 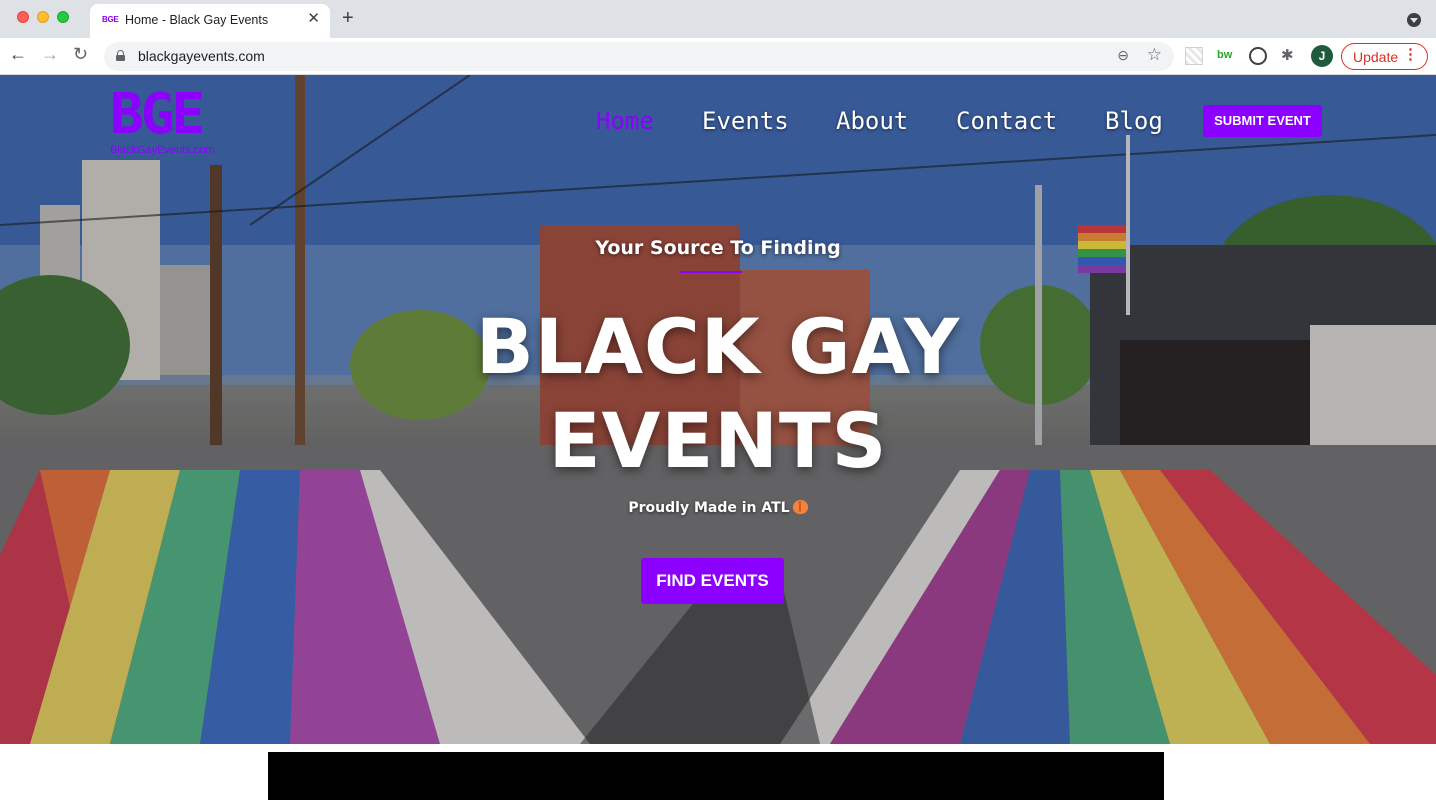 What do you see at coordinates (718, 19) in the screenshot?
I see `browser-tab-bar: BGE Home - Black Gay Events ✕ +` at bounding box center [718, 19].